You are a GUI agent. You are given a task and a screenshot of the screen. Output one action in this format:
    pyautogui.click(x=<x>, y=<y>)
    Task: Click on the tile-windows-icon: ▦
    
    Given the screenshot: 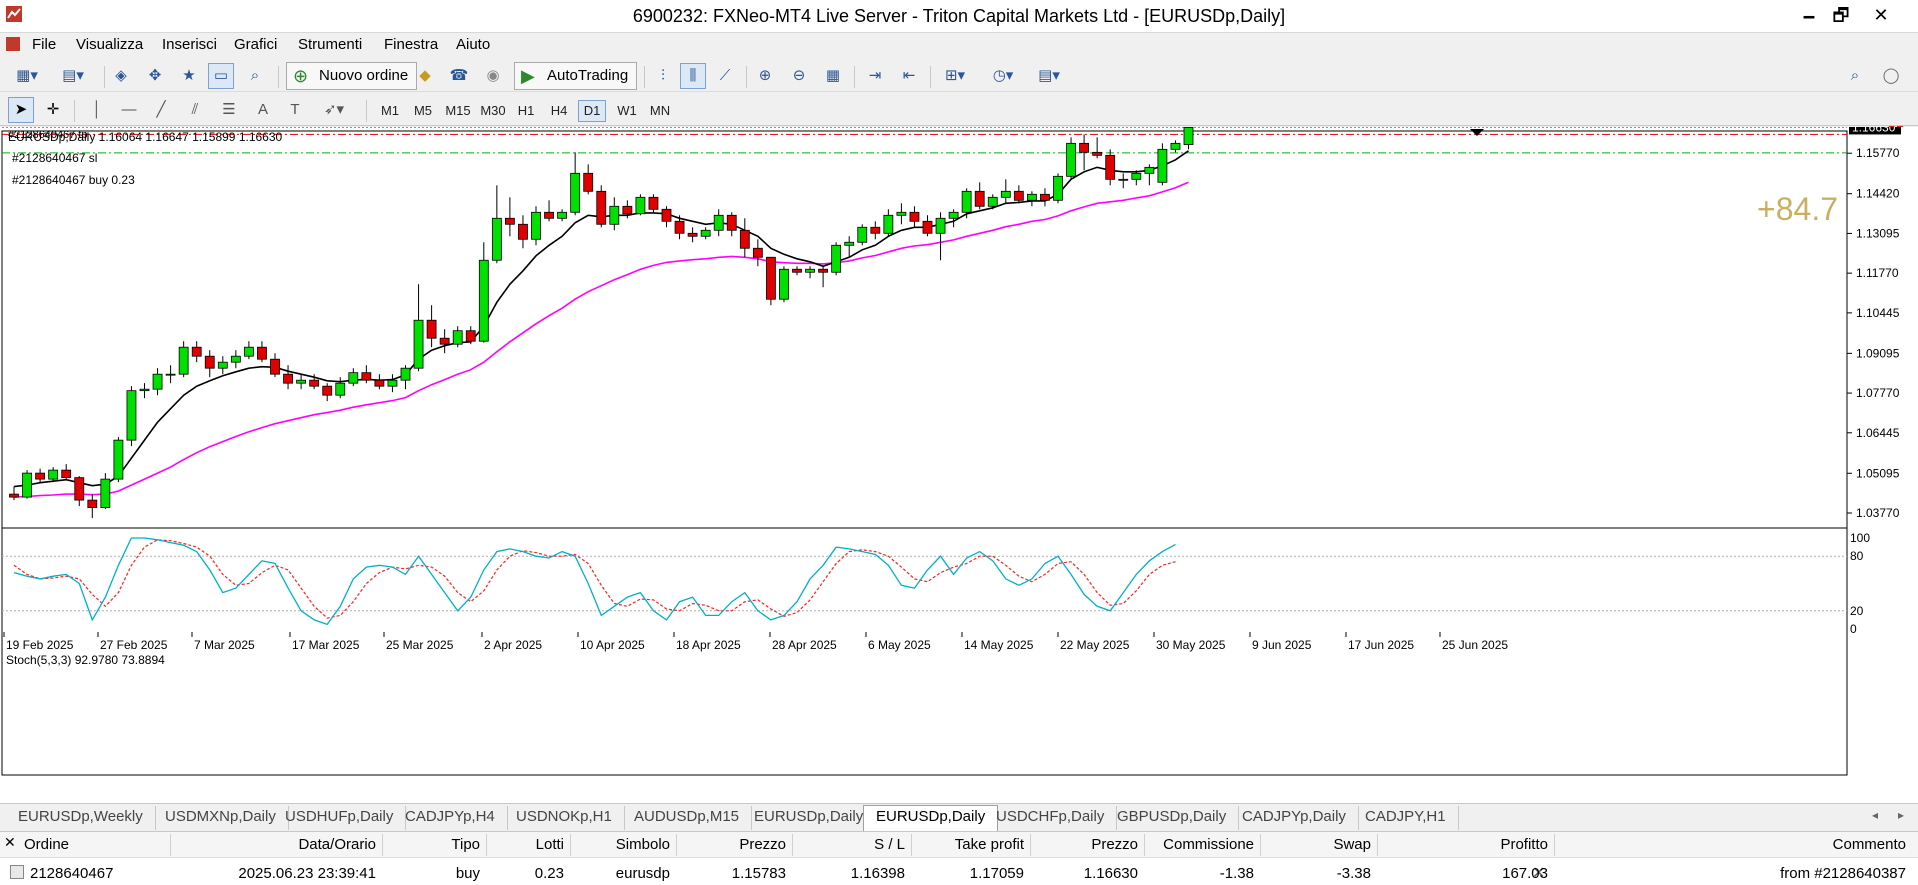 What is the action you would take?
    pyautogui.click(x=833, y=76)
    